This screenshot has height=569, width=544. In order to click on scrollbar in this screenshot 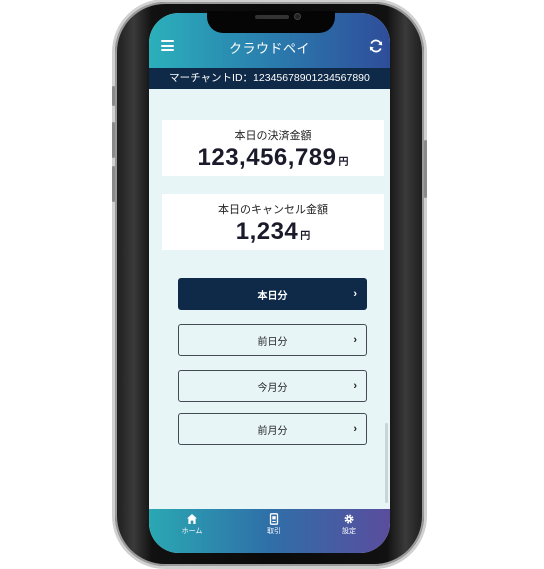, I will do `click(386, 463)`.